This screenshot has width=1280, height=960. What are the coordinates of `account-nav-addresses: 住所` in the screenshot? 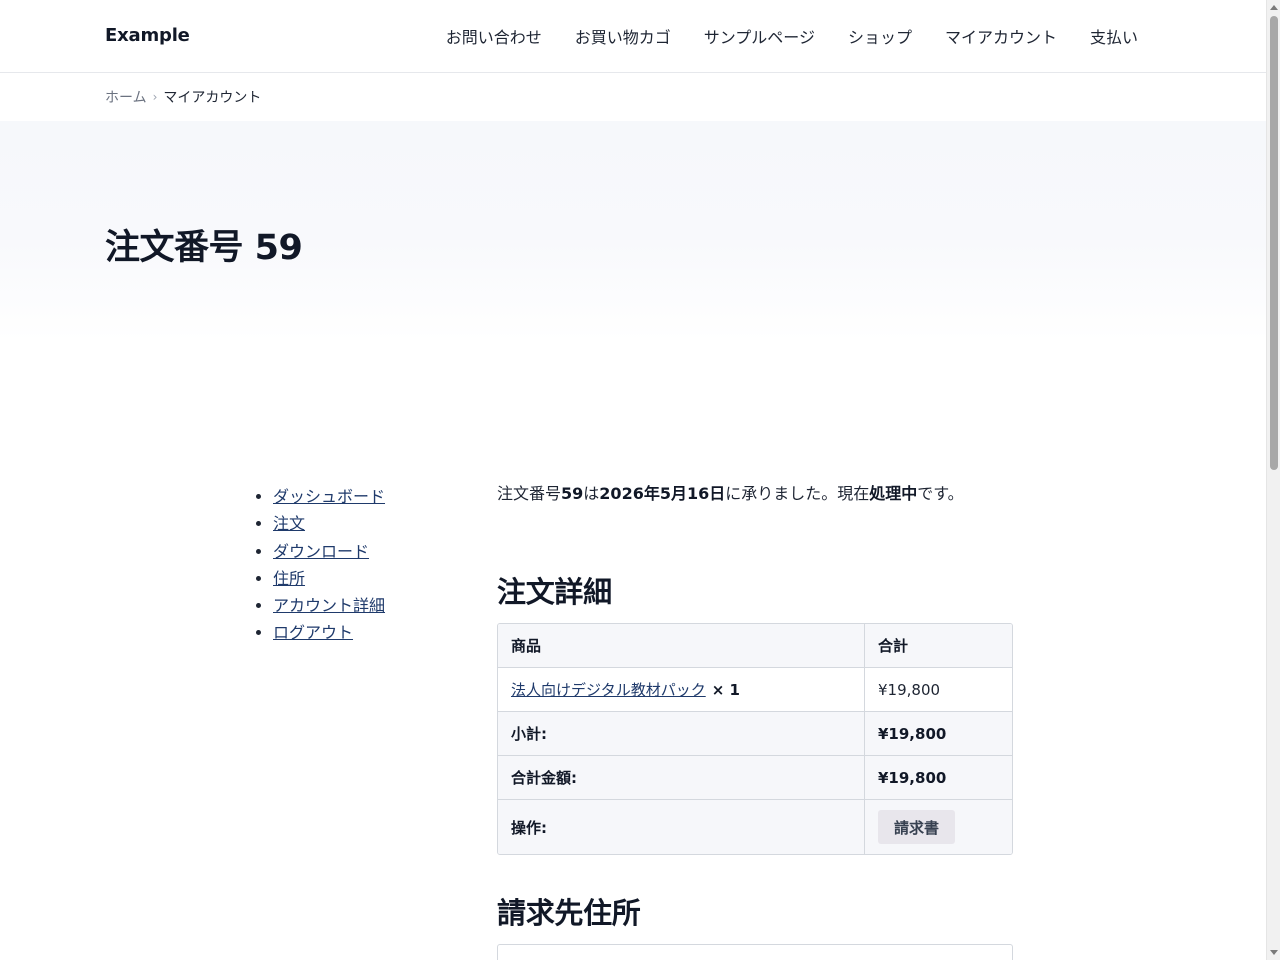 It's located at (289, 578).